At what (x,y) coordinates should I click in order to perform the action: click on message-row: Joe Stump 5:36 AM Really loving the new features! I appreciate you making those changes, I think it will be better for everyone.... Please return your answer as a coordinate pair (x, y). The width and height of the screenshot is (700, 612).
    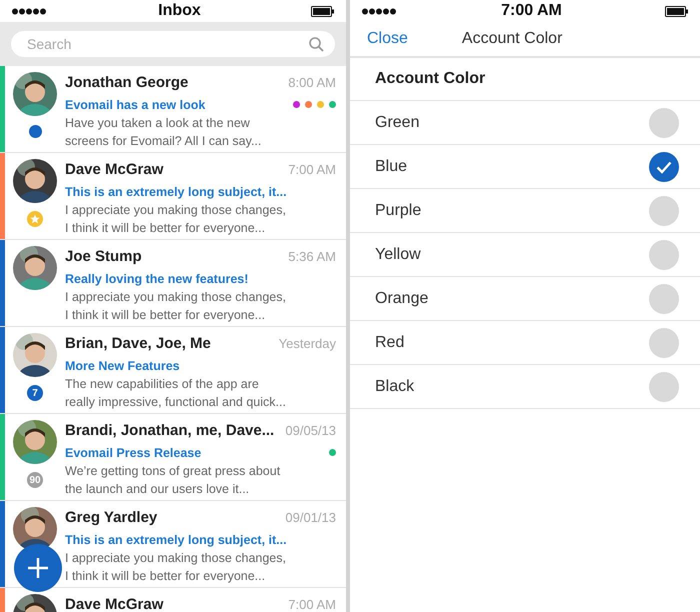
    Looking at the image, I should click on (173, 283).